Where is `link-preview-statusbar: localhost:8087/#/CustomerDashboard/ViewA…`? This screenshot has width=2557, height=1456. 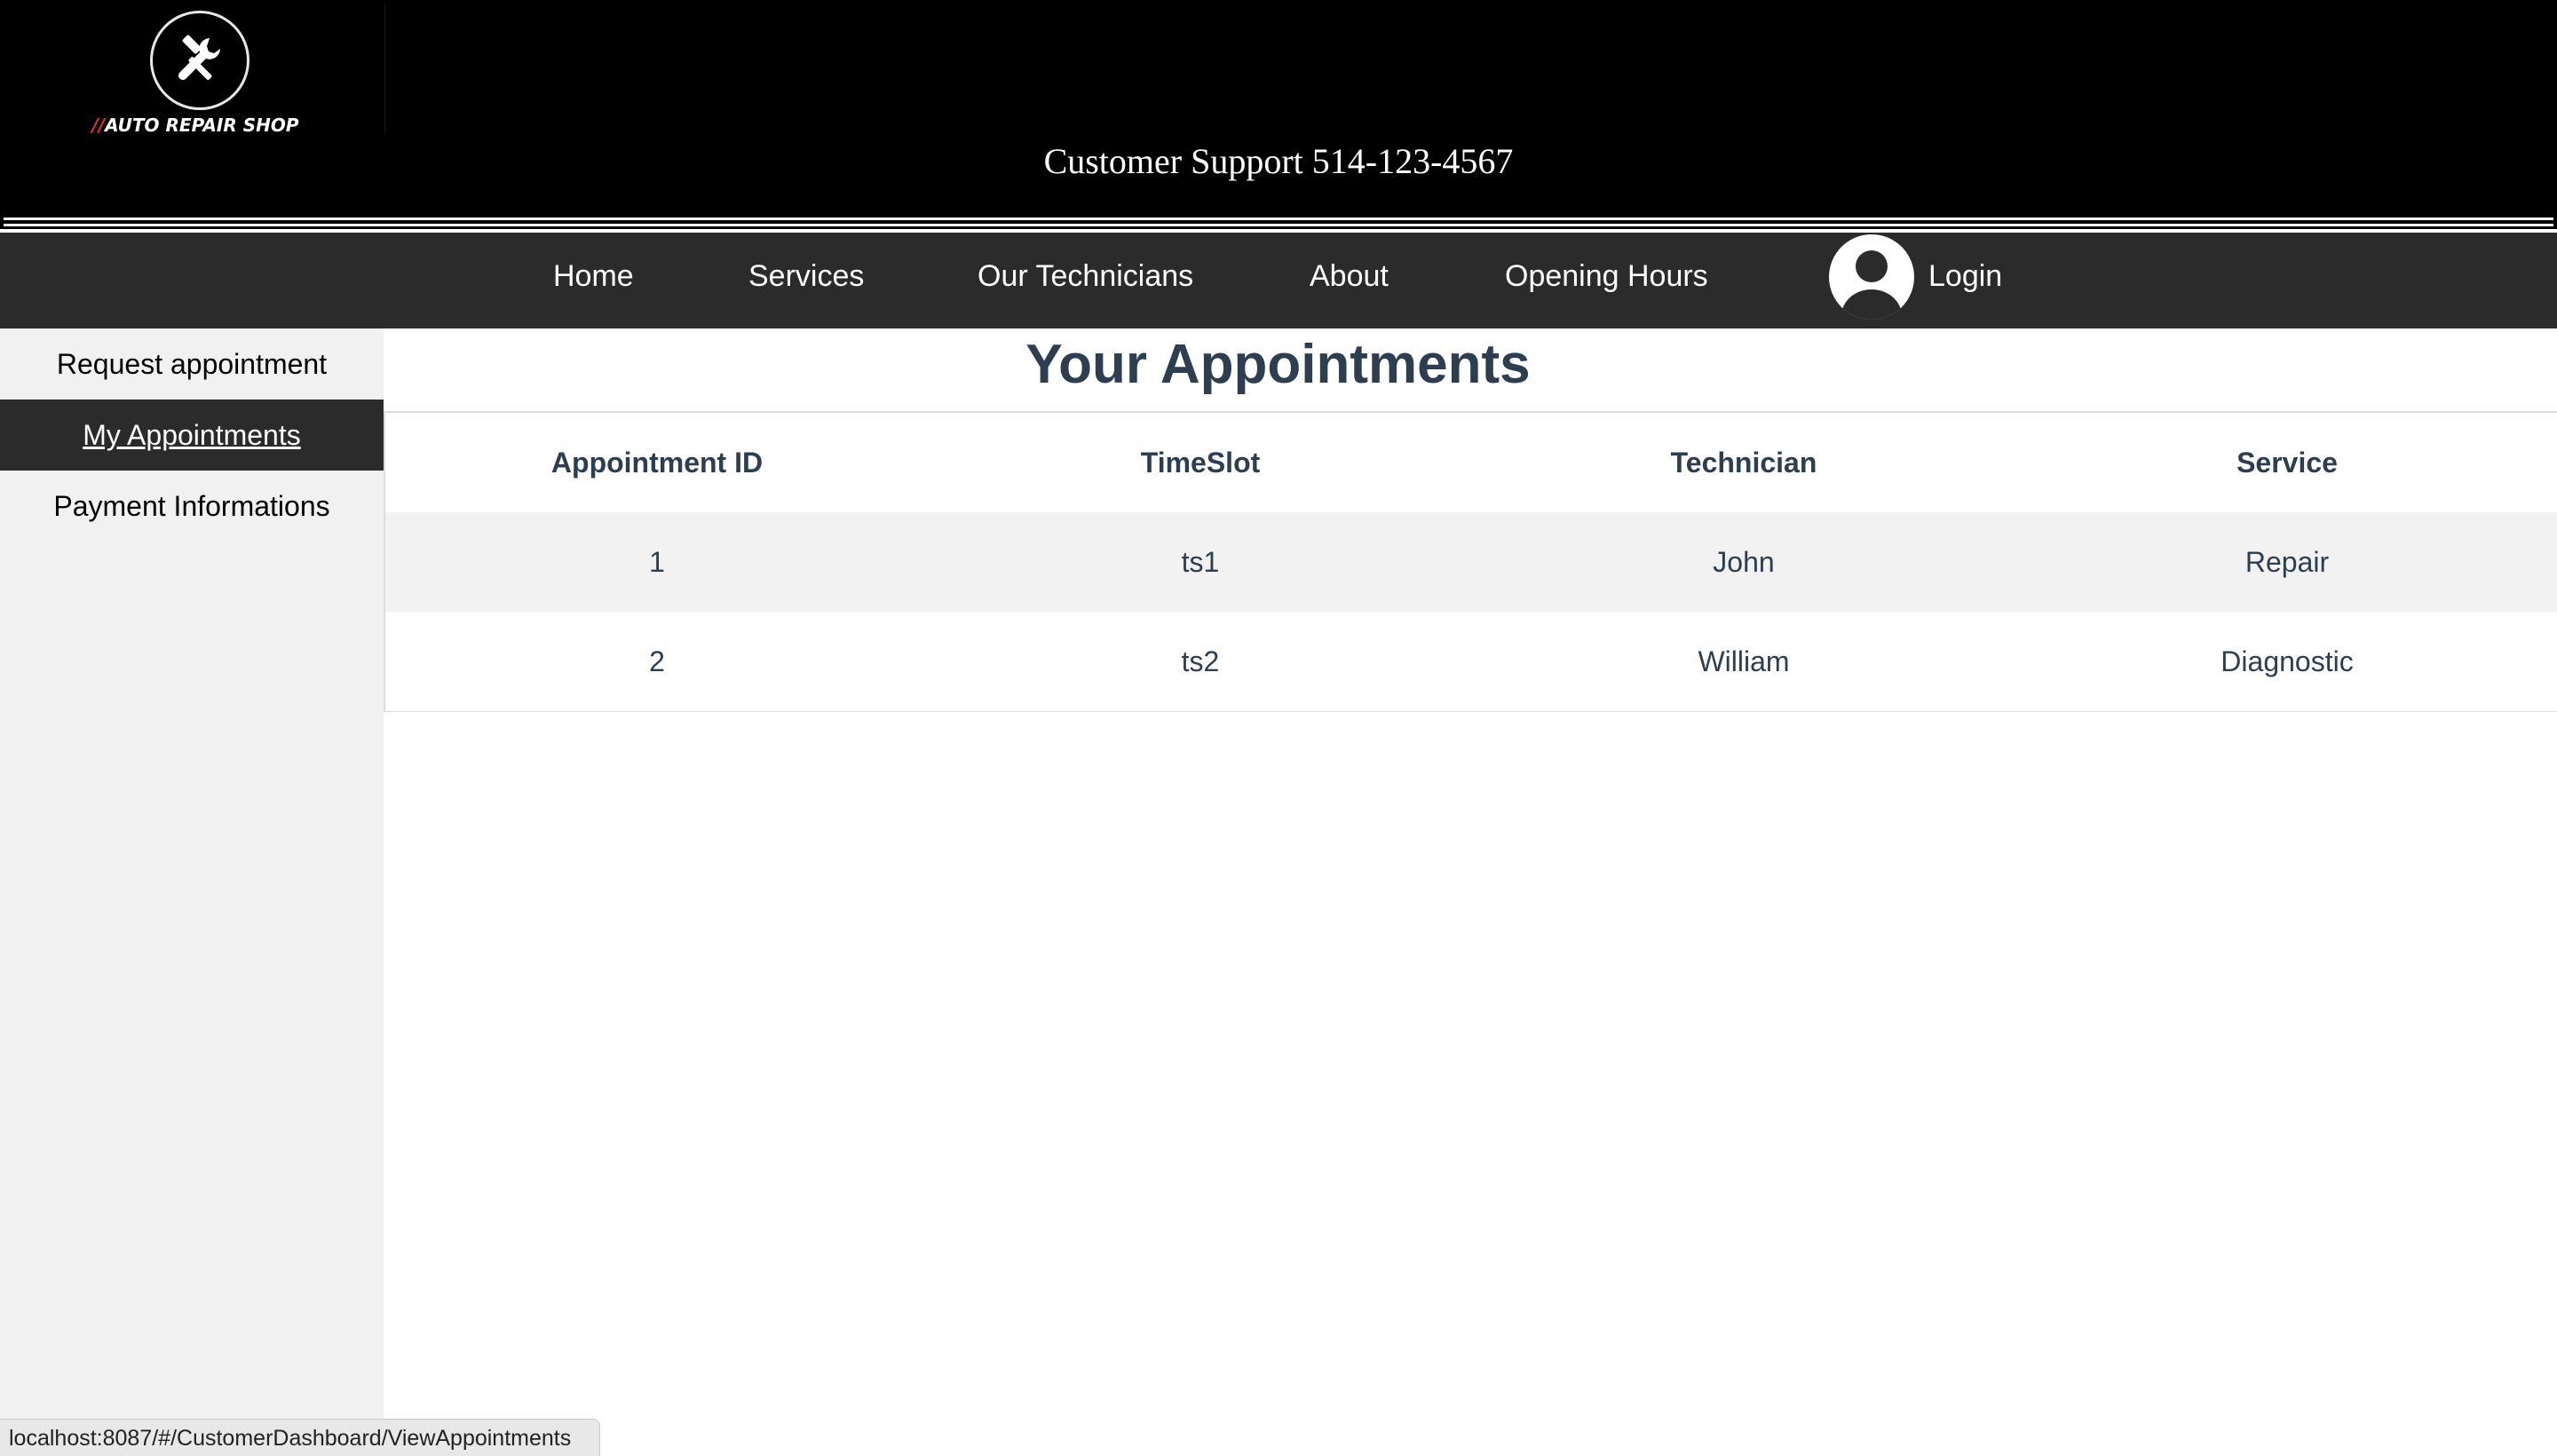 link-preview-statusbar: localhost:8087/#/CustomerDashboard/ViewA… is located at coordinates (300, 1437).